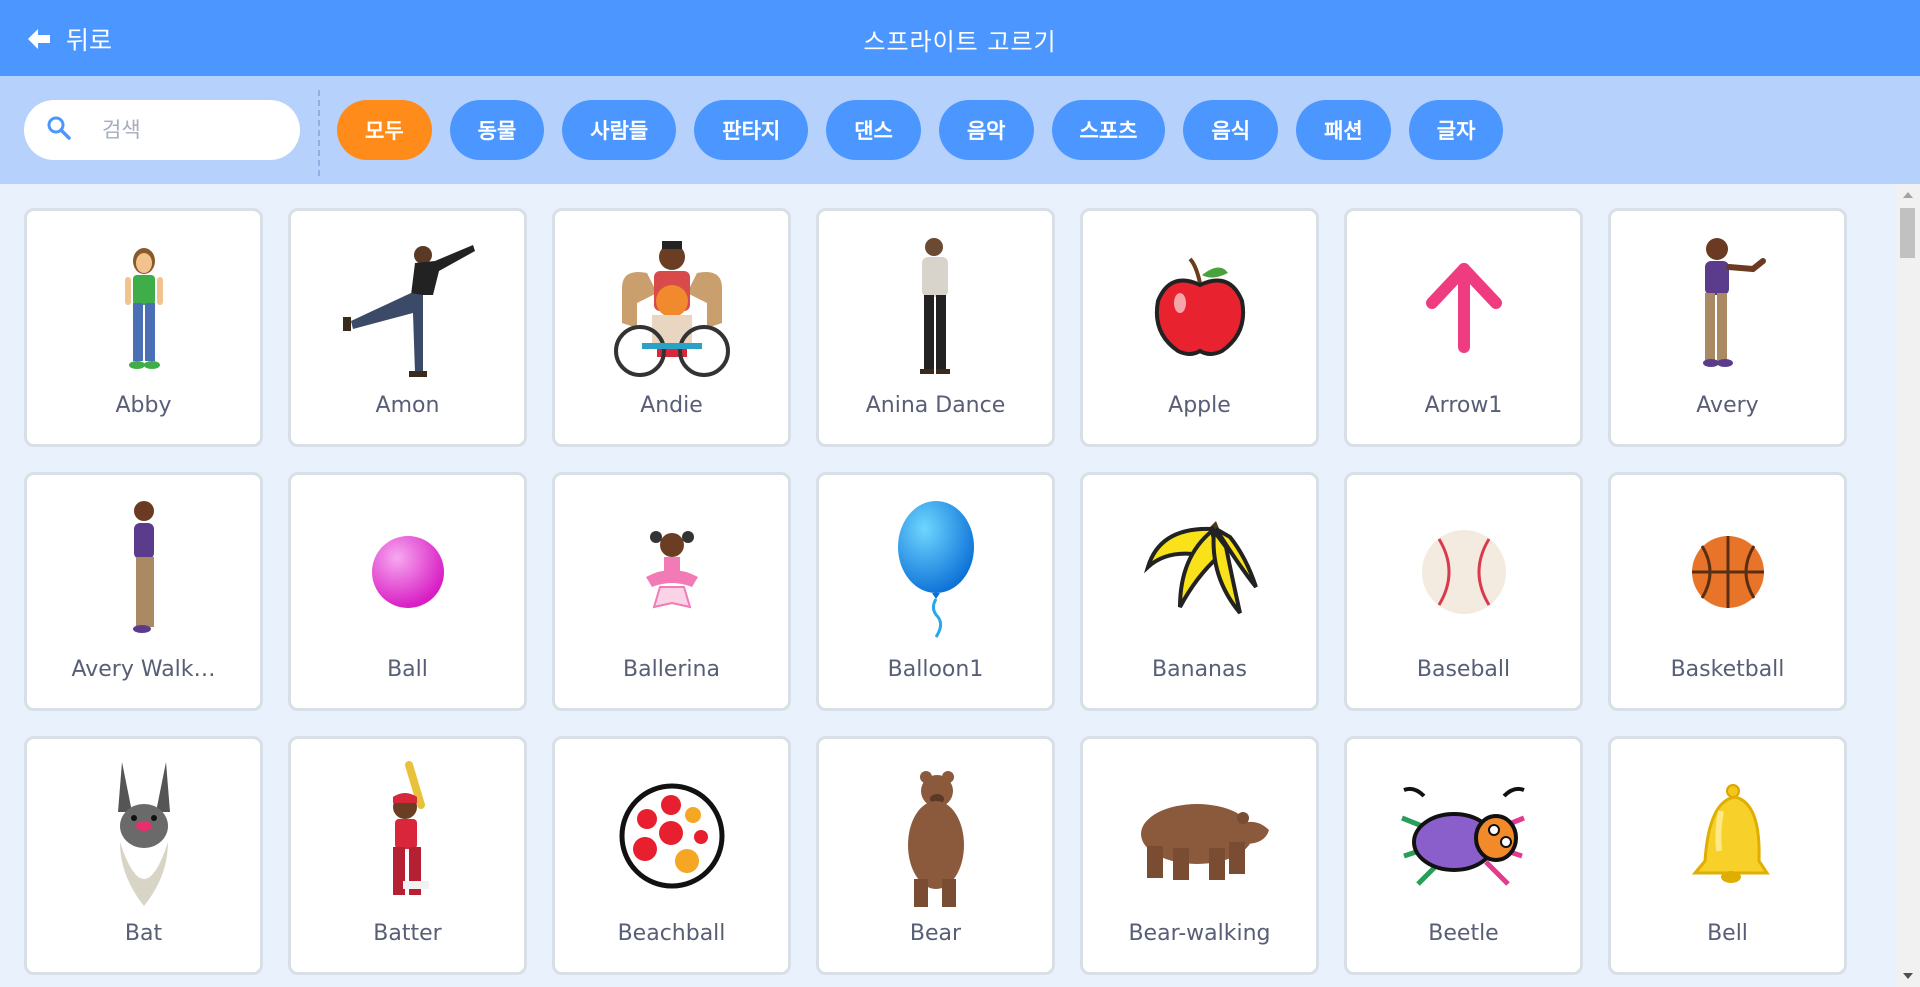 The image size is (1920, 987). Describe the element at coordinates (1463, 405) in the screenshot. I see `sprite-name: Arrow1` at that location.